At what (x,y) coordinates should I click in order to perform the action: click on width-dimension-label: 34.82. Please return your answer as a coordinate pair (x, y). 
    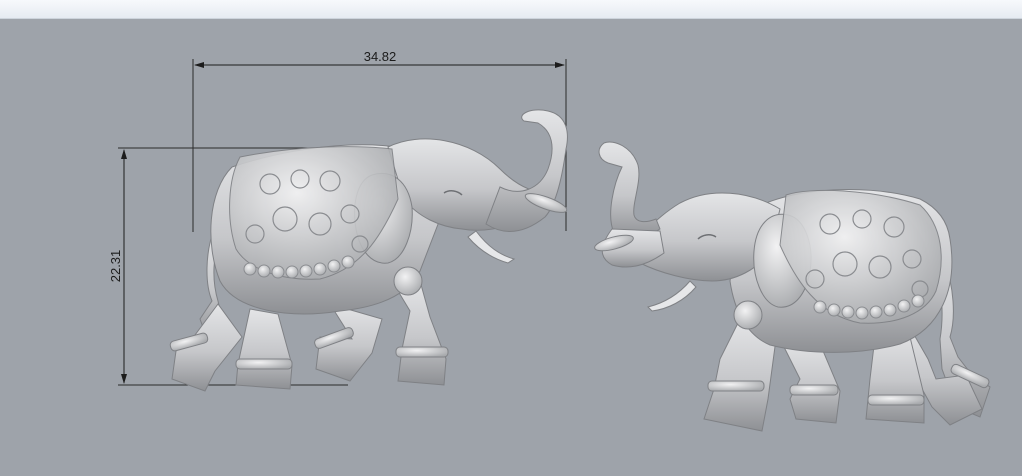
    Looking at the image, I should click on (380, 56).